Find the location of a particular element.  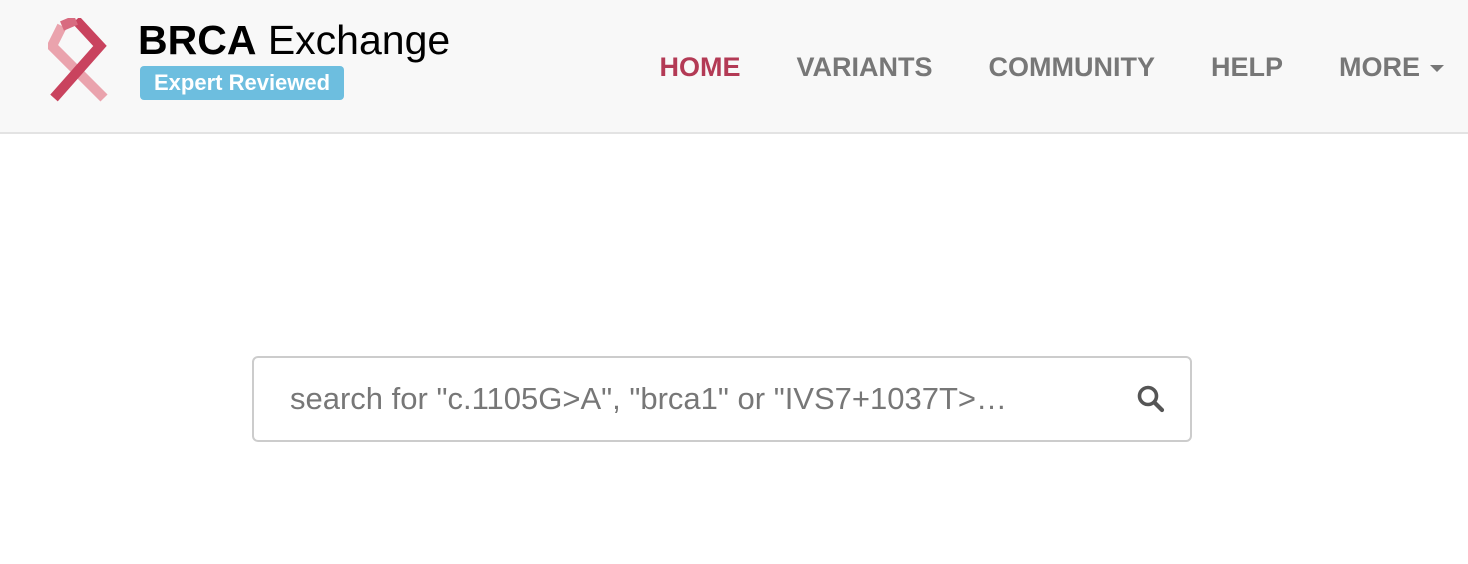

nav-item-variants: VARIANTS is located at coordinates (864, 67).